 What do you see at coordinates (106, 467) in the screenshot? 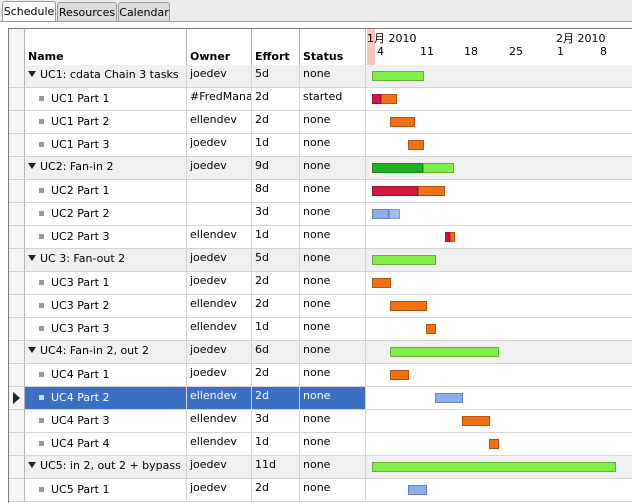
I see `cell-name: UC5: in 2, out 2 + bypass` at bounding box center [106, 467].